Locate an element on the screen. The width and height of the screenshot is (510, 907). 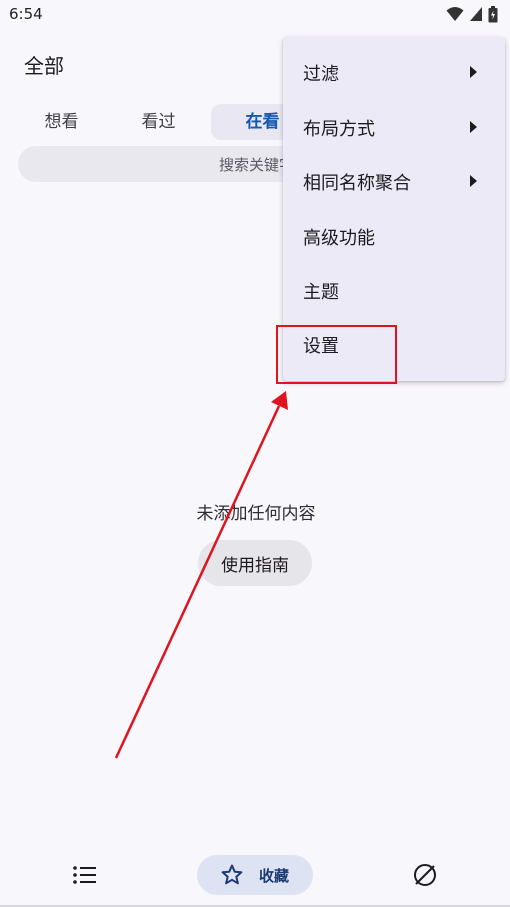
nav-favorites-button: 收藏 is located at coordinates (255, 875).